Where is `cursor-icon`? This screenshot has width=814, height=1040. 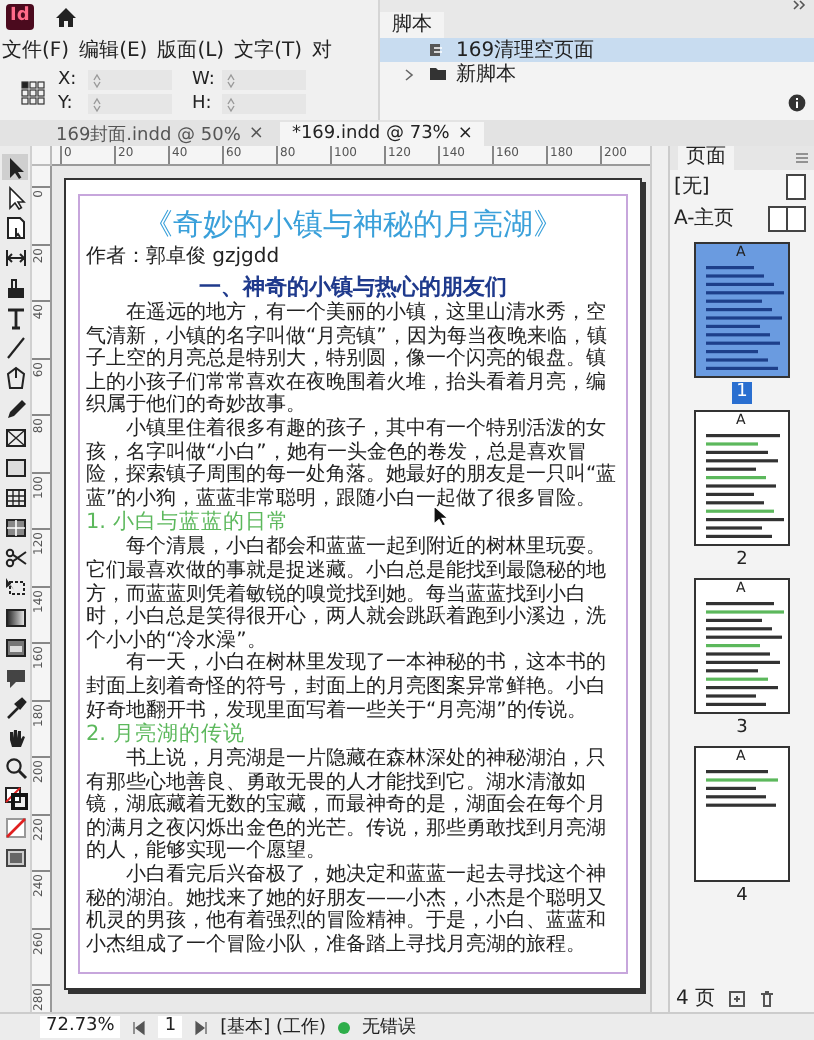 cursor-icon is located at coordinates (441, 516).